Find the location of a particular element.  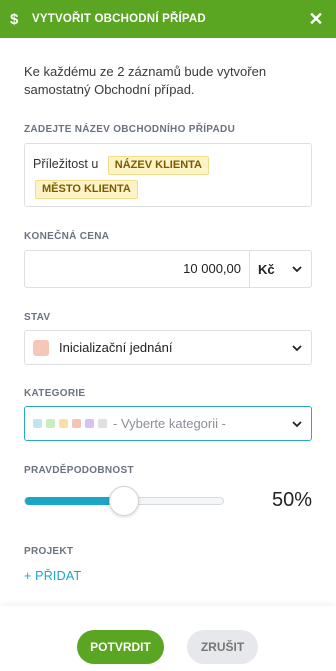

status-field-label: STAV is located at coordinates (37, 317).